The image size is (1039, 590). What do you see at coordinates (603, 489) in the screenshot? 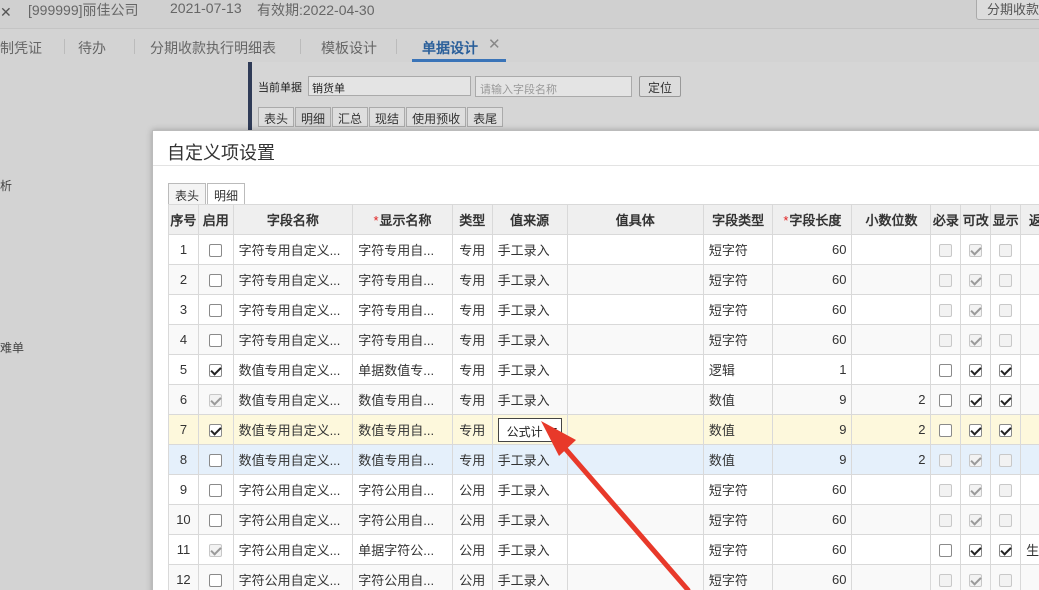
I see `table-row: 9 字符公用自定义... 字符公用自... 公用 手工录入 短字符 60` at bounding box center [603, 489].